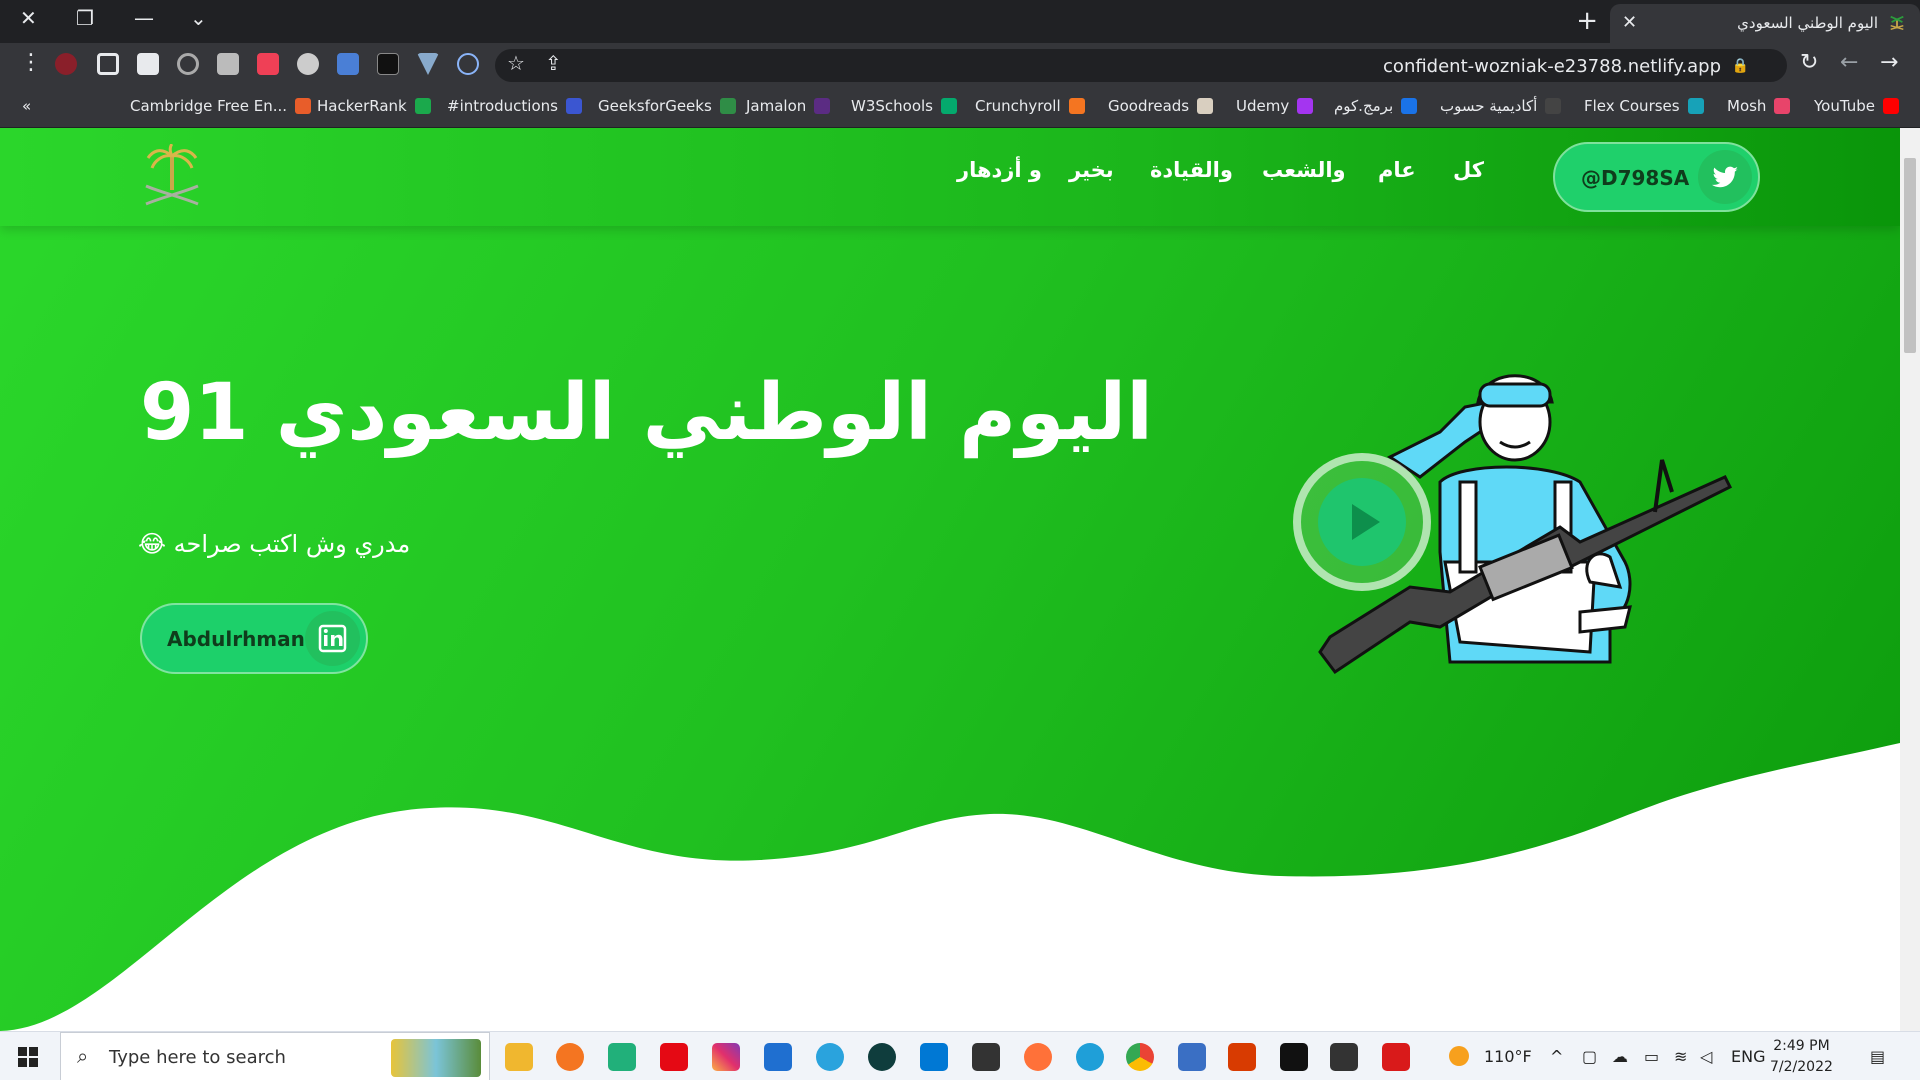  I want to click on office-icon, so click(1242, 1057).